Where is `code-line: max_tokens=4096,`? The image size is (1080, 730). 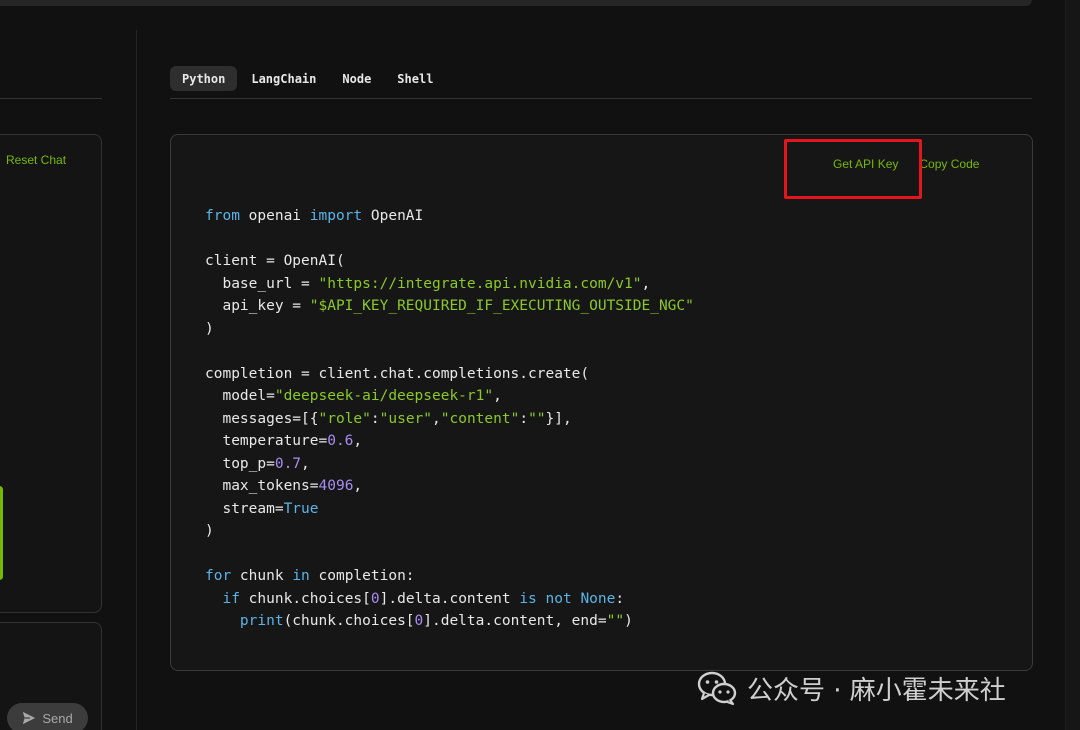
code-line: max_tokens=4096, is located at coordinates (449, 486).